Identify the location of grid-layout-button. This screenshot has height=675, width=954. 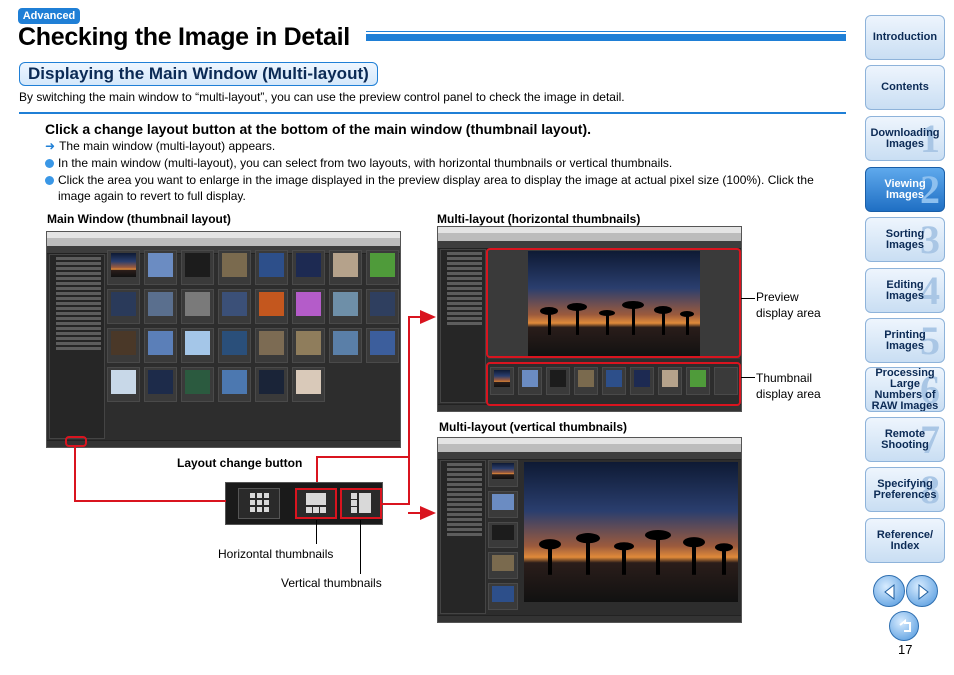
(259, 503).